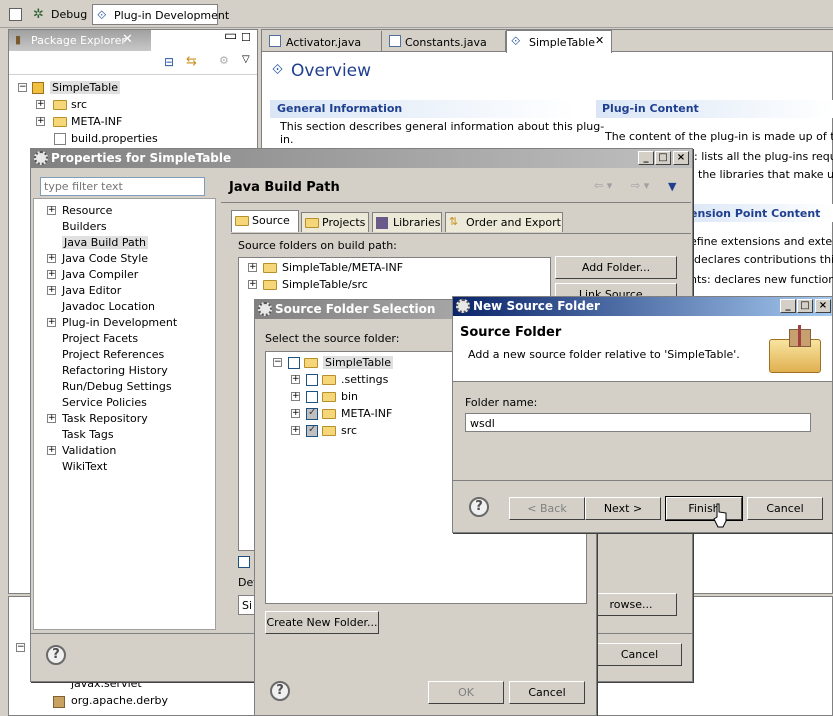 The width and height of the screenshot is (833, 716). I want to click on properties-titlebar: Properties for SimpleTable _ □ ×, so click(361, 158).